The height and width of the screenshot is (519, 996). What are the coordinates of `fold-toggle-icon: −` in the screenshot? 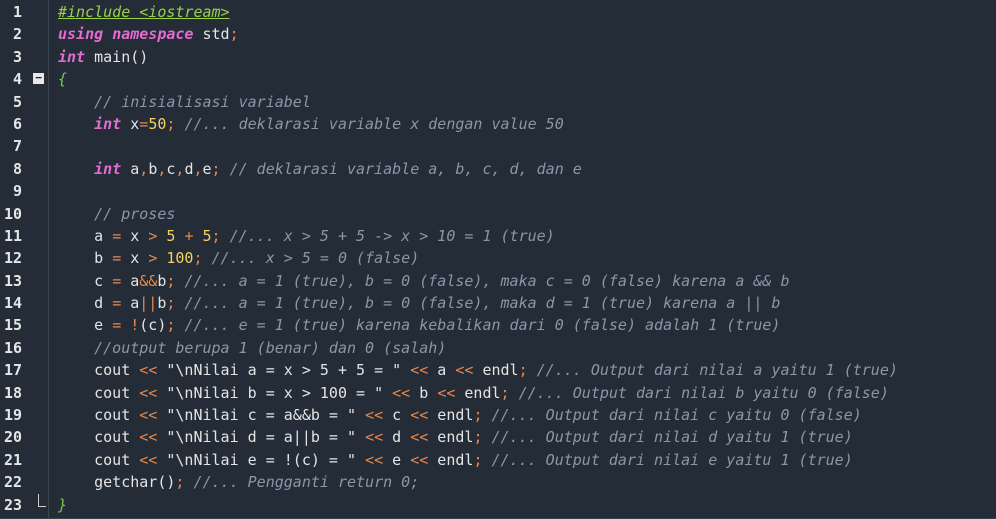 It's located at (38, 78).